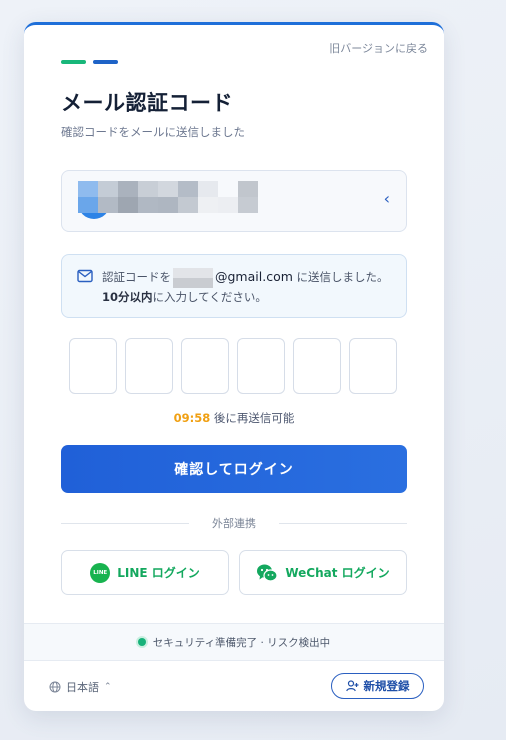 The image size is (506, 740). I want to click on external-divider: 外部連携, so click(234, 523).